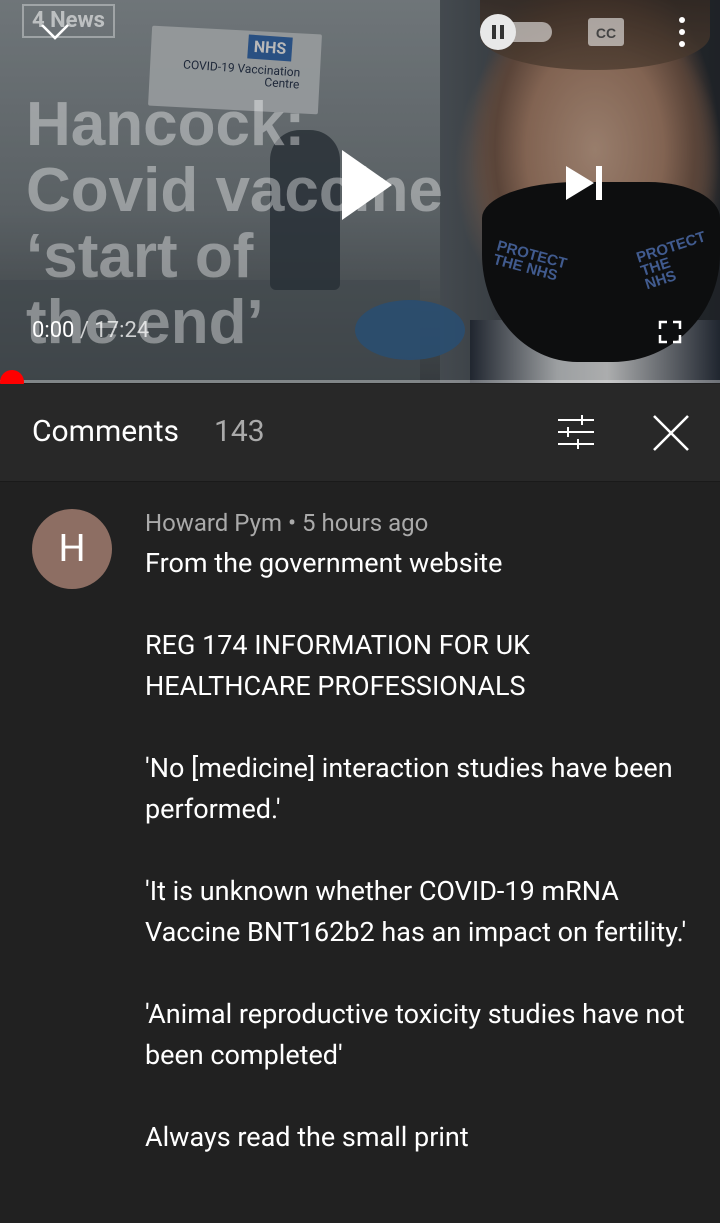 The height and width of the screenshot is (1223, 720). I want to click on sort-sliders-icon, so click(576, 432).